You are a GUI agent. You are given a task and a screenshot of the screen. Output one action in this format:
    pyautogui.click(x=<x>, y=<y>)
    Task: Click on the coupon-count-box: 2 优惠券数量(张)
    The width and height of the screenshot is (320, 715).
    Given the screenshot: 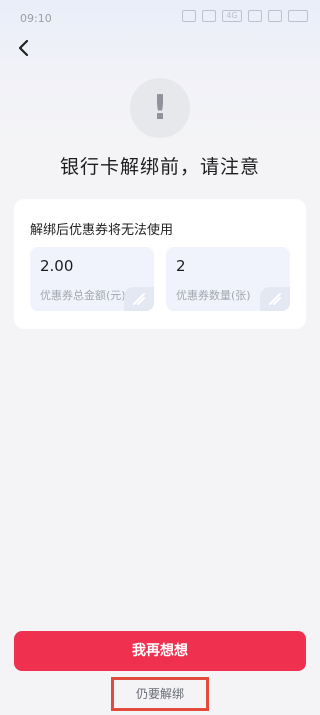 What is the action you would take?
    pyautogui.click(x=228, y=279)
    